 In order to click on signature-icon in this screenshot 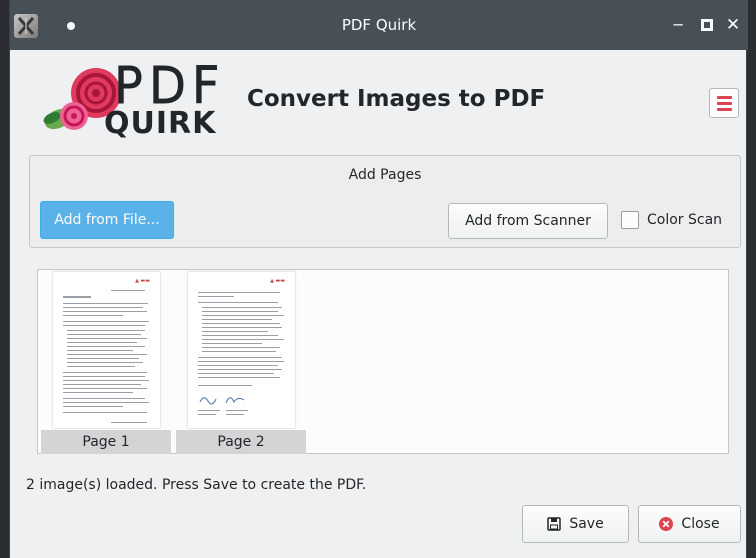, I will do `click(222, 401)`.